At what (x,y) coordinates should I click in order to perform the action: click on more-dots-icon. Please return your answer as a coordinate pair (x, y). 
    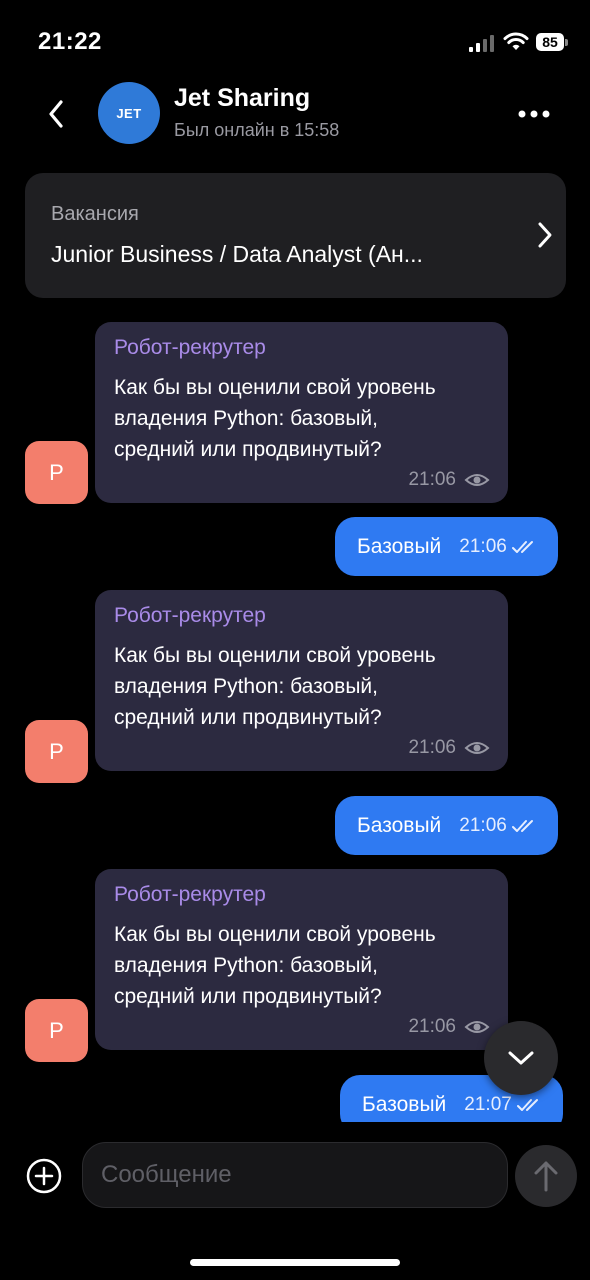
    Looking at the image, I should click on (534, 114).